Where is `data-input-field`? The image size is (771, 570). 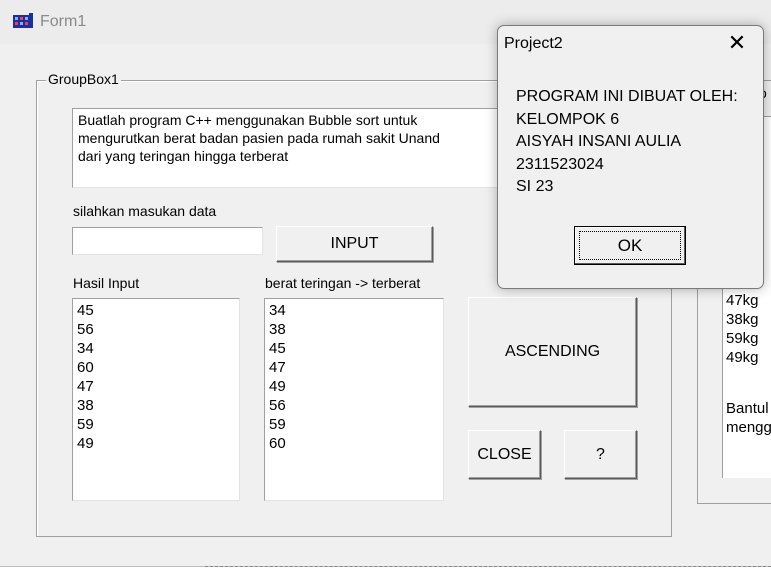 data-input-field is located at coordinates (167, 241).